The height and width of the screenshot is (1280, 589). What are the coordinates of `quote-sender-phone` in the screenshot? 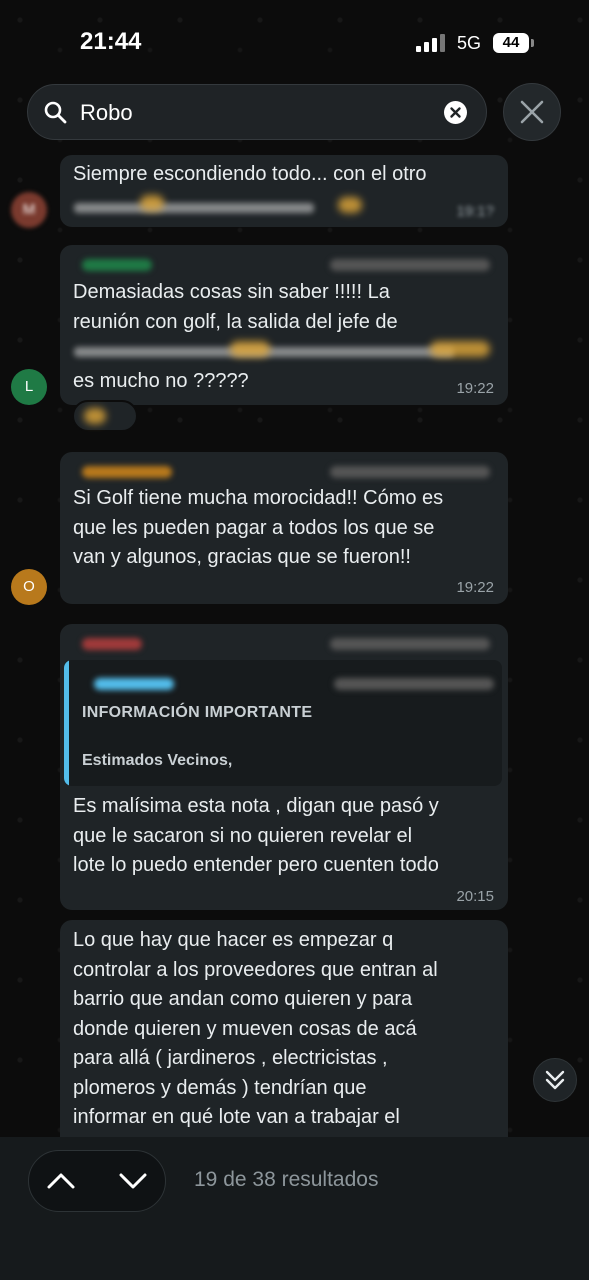 It's located at (414, 684).